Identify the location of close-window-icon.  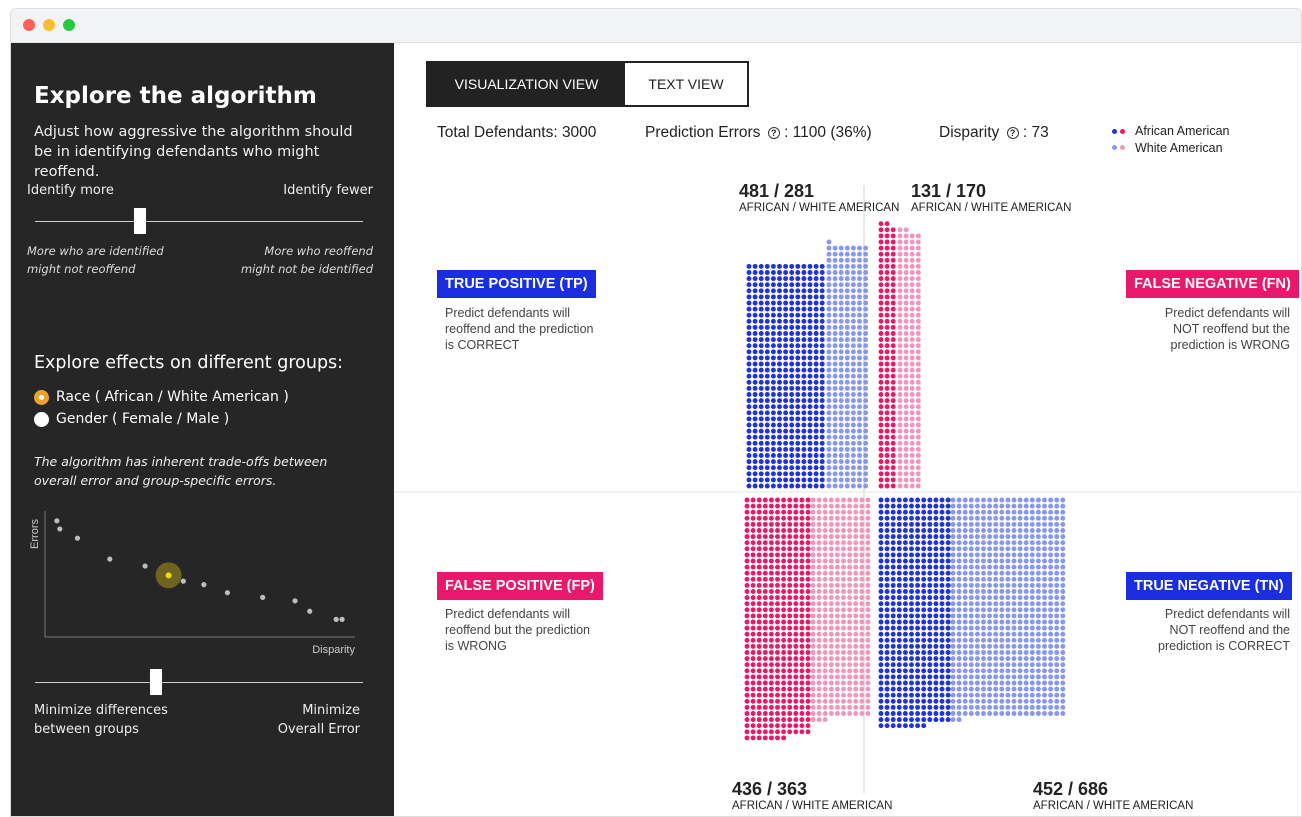
(29, 25).